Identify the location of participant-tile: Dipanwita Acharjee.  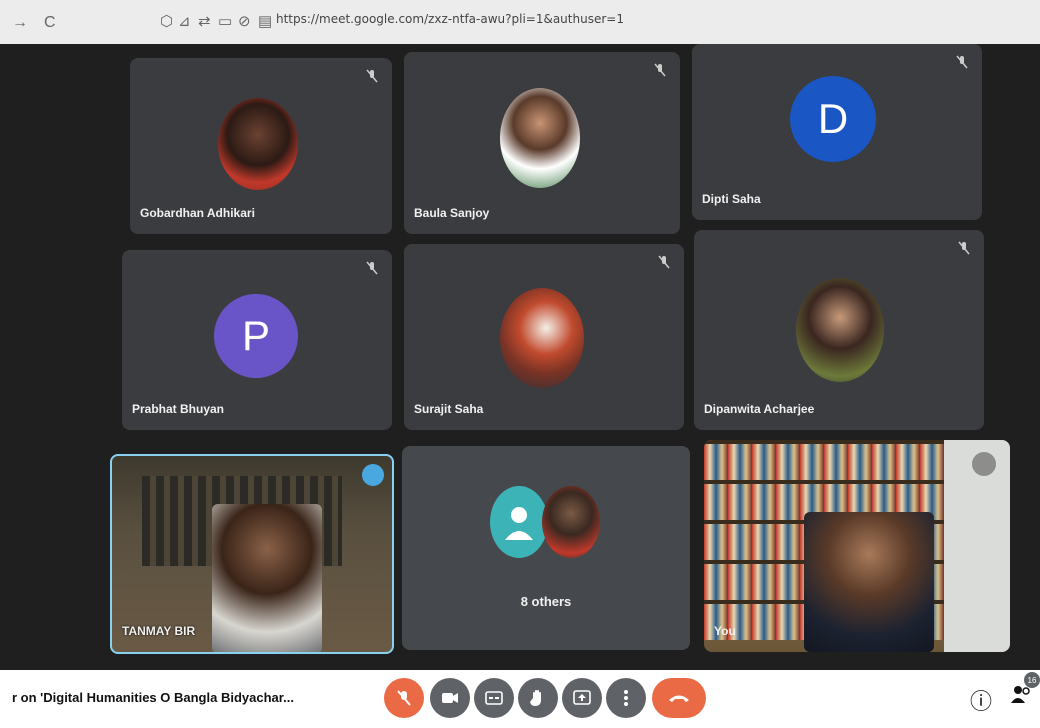
(839, 330).